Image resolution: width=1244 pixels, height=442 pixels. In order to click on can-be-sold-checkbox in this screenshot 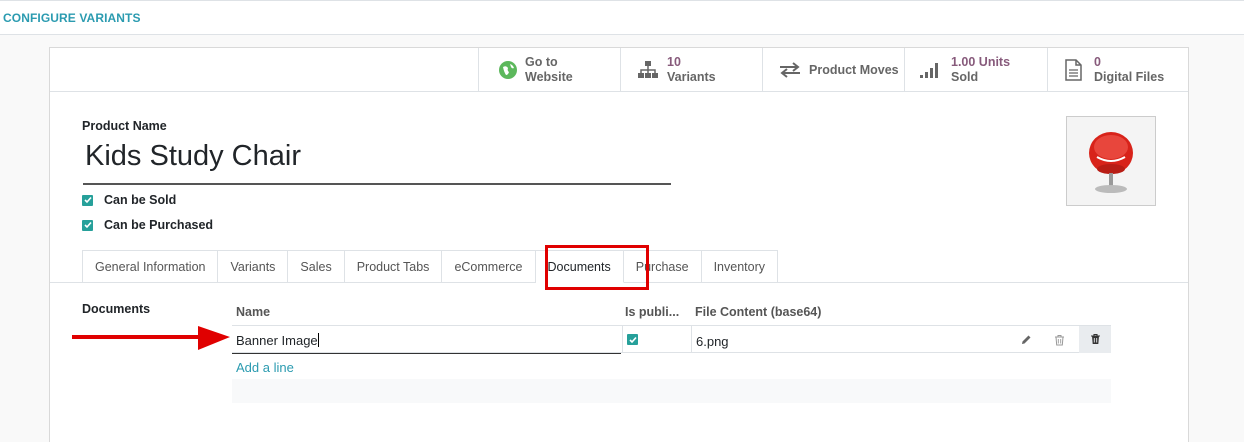, I will do `click(87, 200)`.